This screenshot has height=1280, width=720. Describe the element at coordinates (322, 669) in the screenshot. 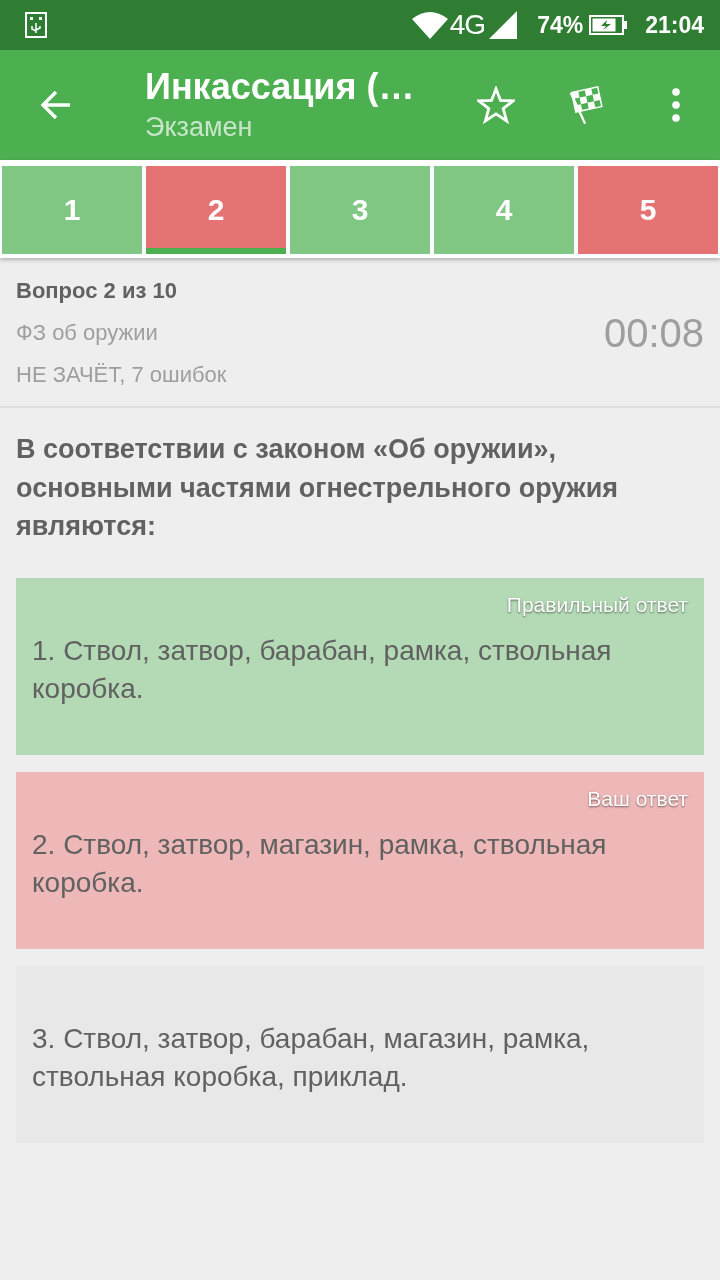

I see `answer-text: 1. Ствол, затвор, барабан, рамка, ствольная коробка.` at that location.